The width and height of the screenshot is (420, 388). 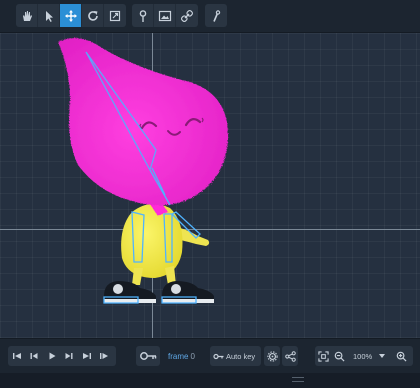 I want to click on move-icon, so click(x=70, y=15).